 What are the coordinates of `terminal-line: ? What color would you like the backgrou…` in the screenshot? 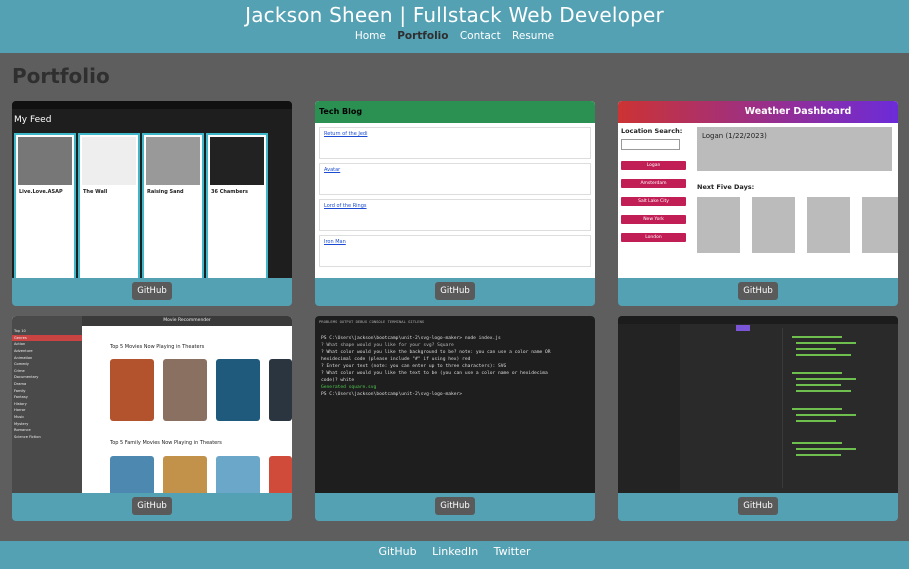 It's located at (436, 352).